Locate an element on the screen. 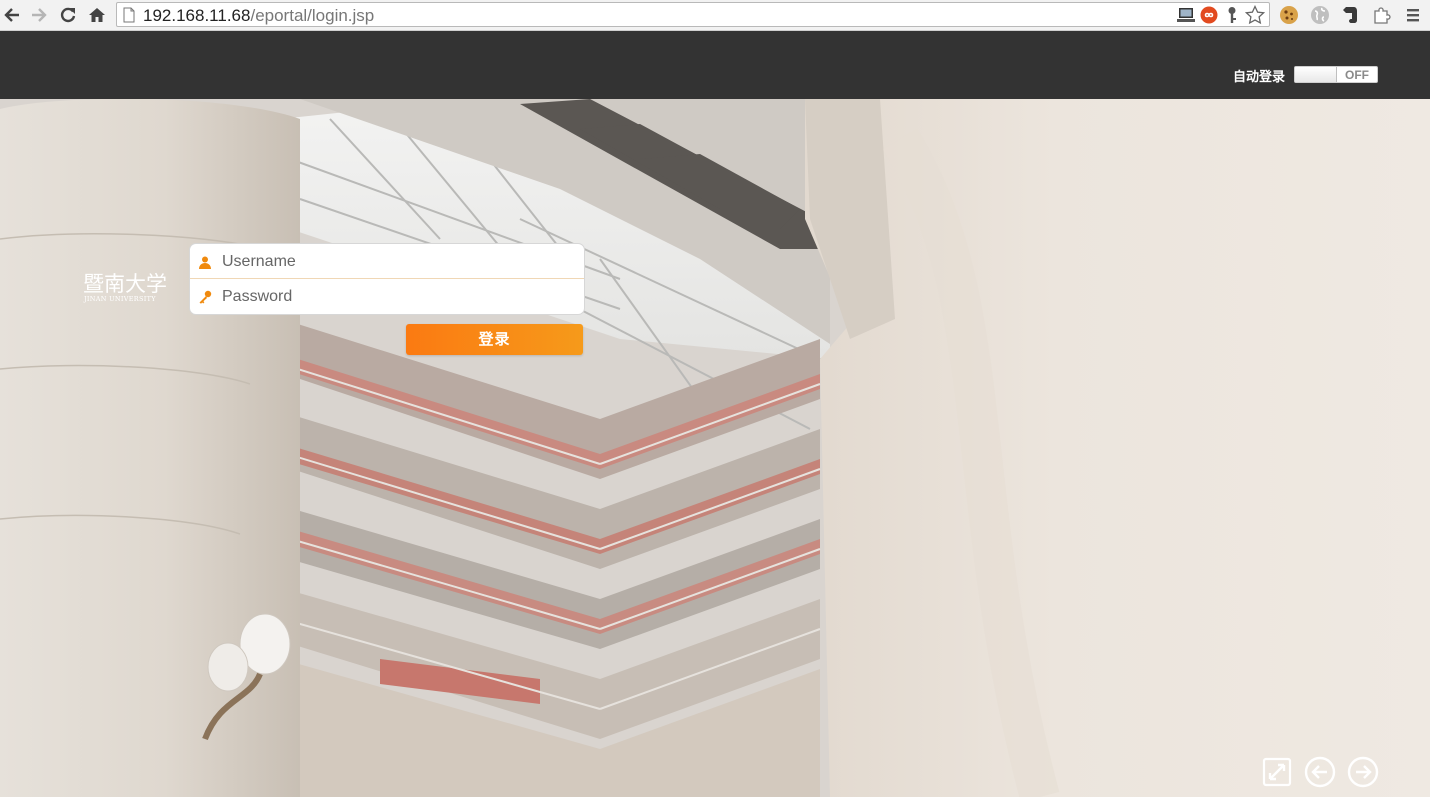 The image size is (1430, 797). password-field is located at coordinates (387, 296).